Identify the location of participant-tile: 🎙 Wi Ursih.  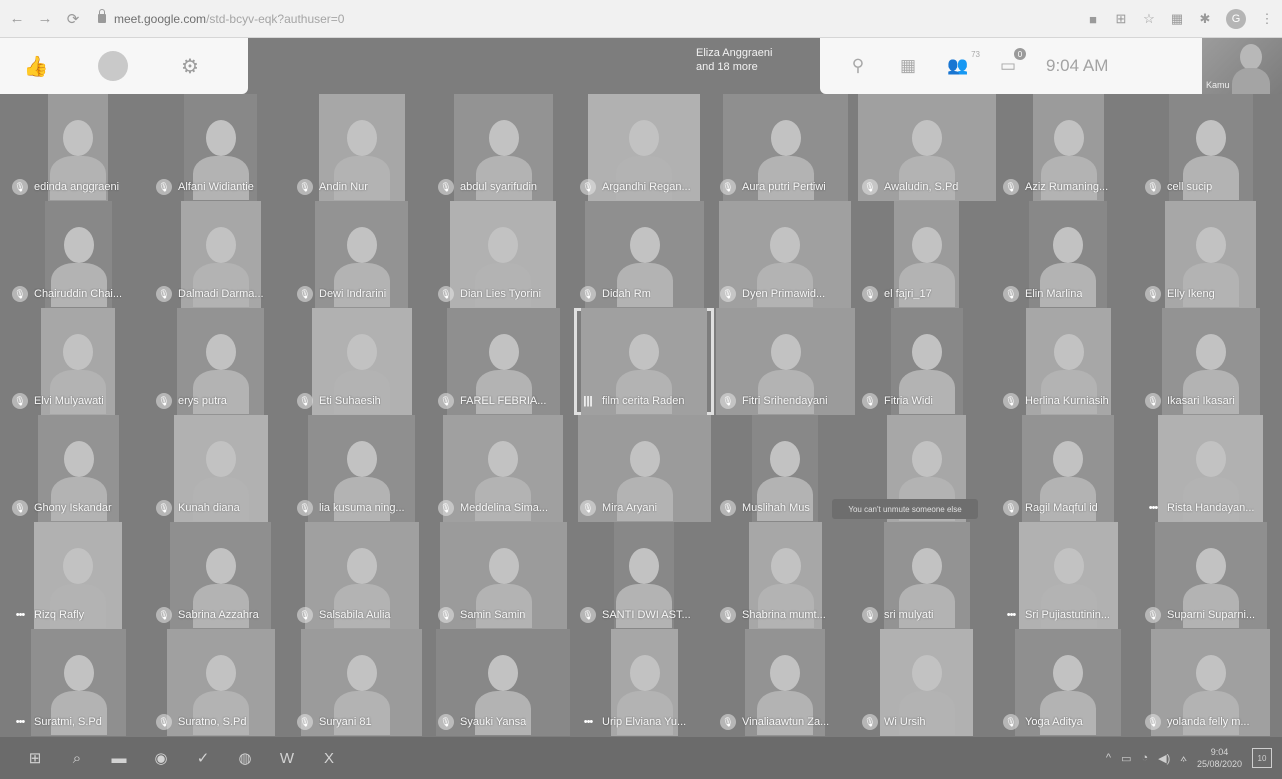
(926, 682).